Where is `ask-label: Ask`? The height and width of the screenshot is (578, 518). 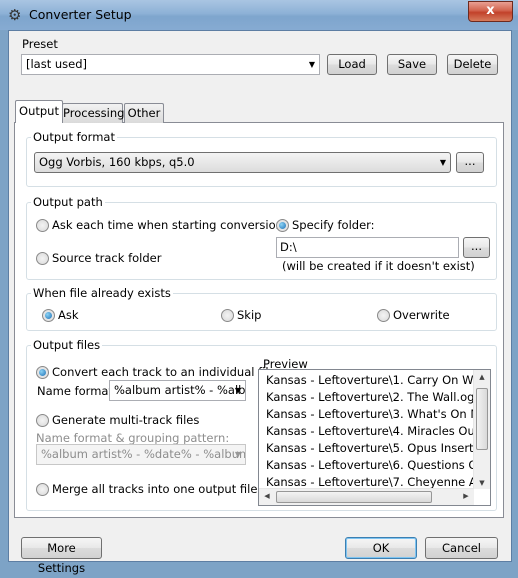
ask-label: Ask is located at coordinates (68, 315).